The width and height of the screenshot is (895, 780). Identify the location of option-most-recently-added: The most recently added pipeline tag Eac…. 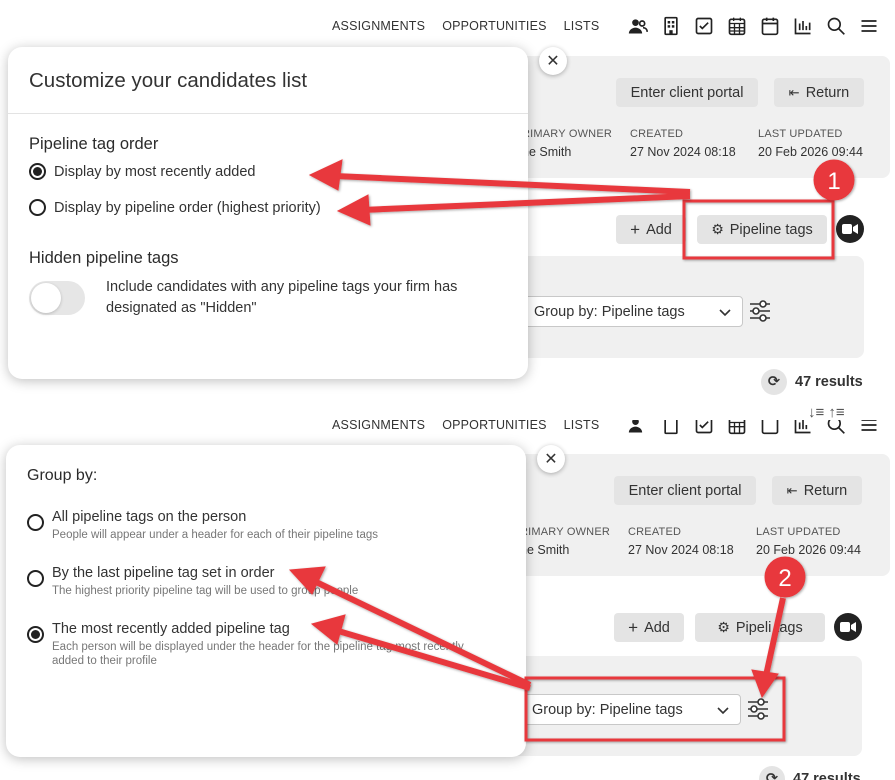
(262, 644).